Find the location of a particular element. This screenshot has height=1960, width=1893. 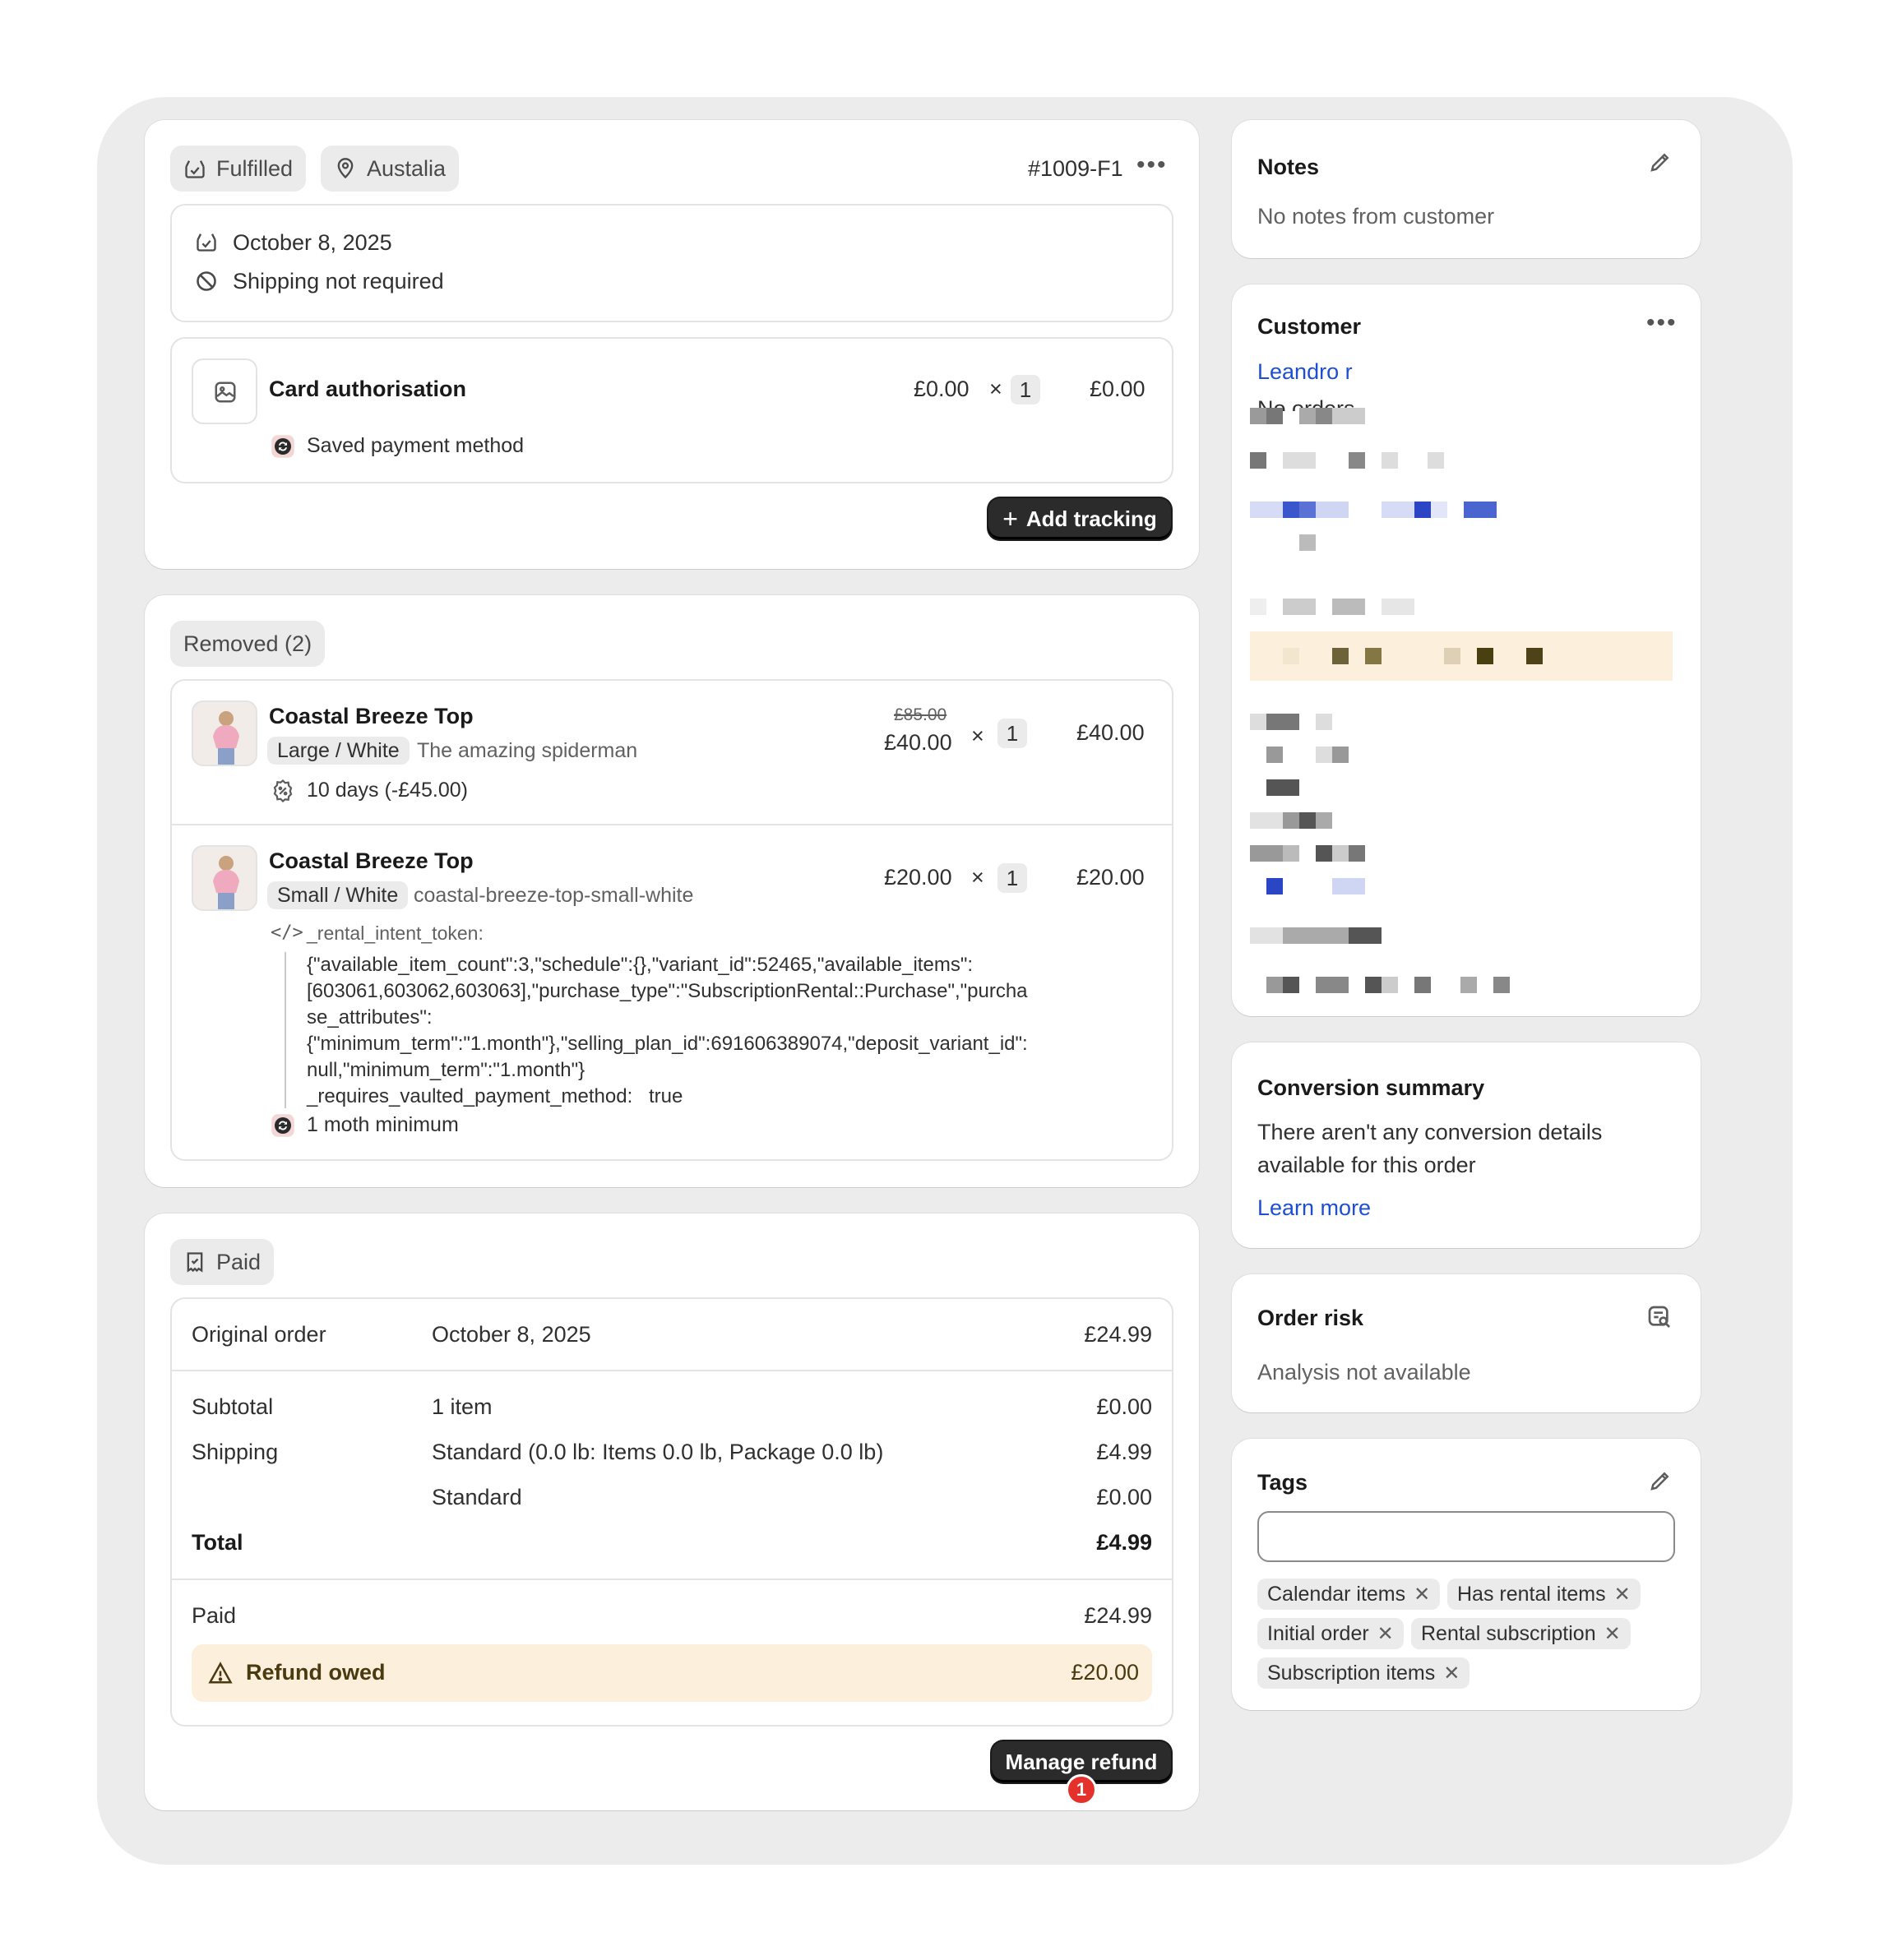

saved-payment-label: Saved payment method is located at coordinates (416, 445).